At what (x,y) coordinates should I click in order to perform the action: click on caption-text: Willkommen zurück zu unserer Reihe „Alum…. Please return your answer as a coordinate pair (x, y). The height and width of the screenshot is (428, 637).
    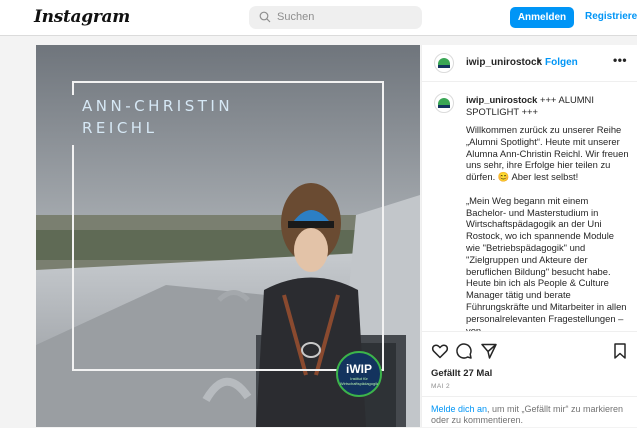
    Looking at the image, I should click on (547, 227).